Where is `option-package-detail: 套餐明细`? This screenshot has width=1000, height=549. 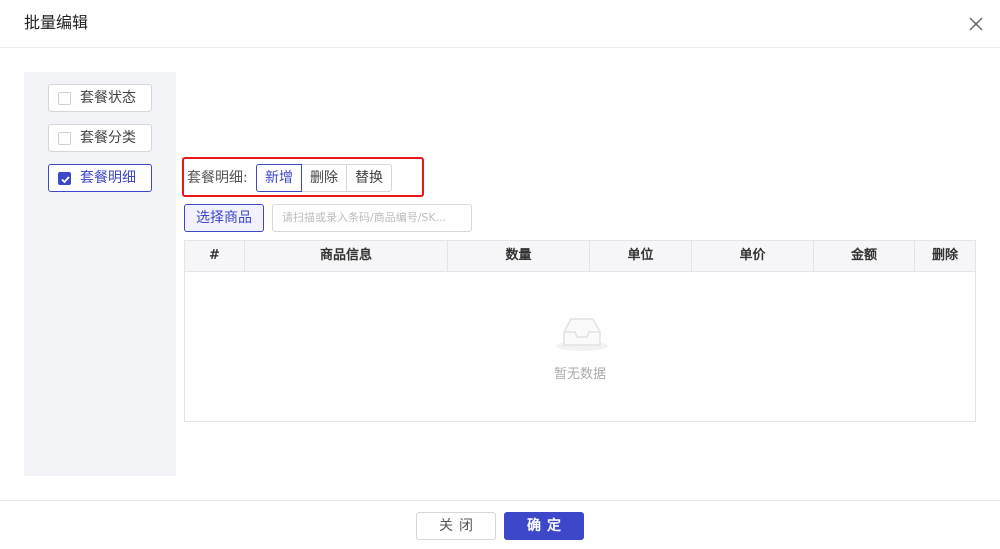 option-package-detail: 套餐明细 is located at coordinates (100, 178).